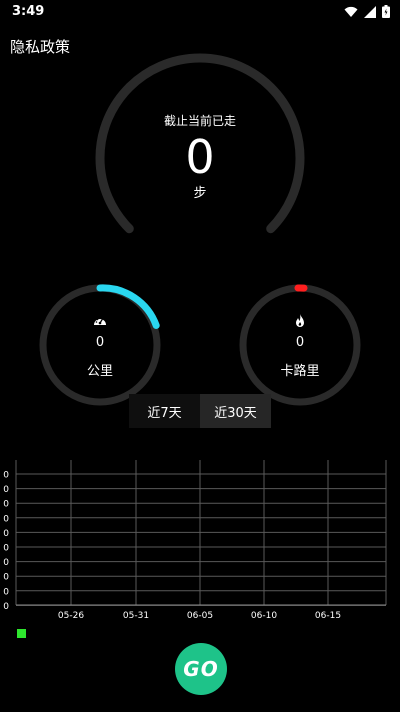 The height and width of the screenshot is (712, 400). Describe the element at coordinates (164, 411) in the screenshot. I see `tab-7-days: 近7天` at that location.